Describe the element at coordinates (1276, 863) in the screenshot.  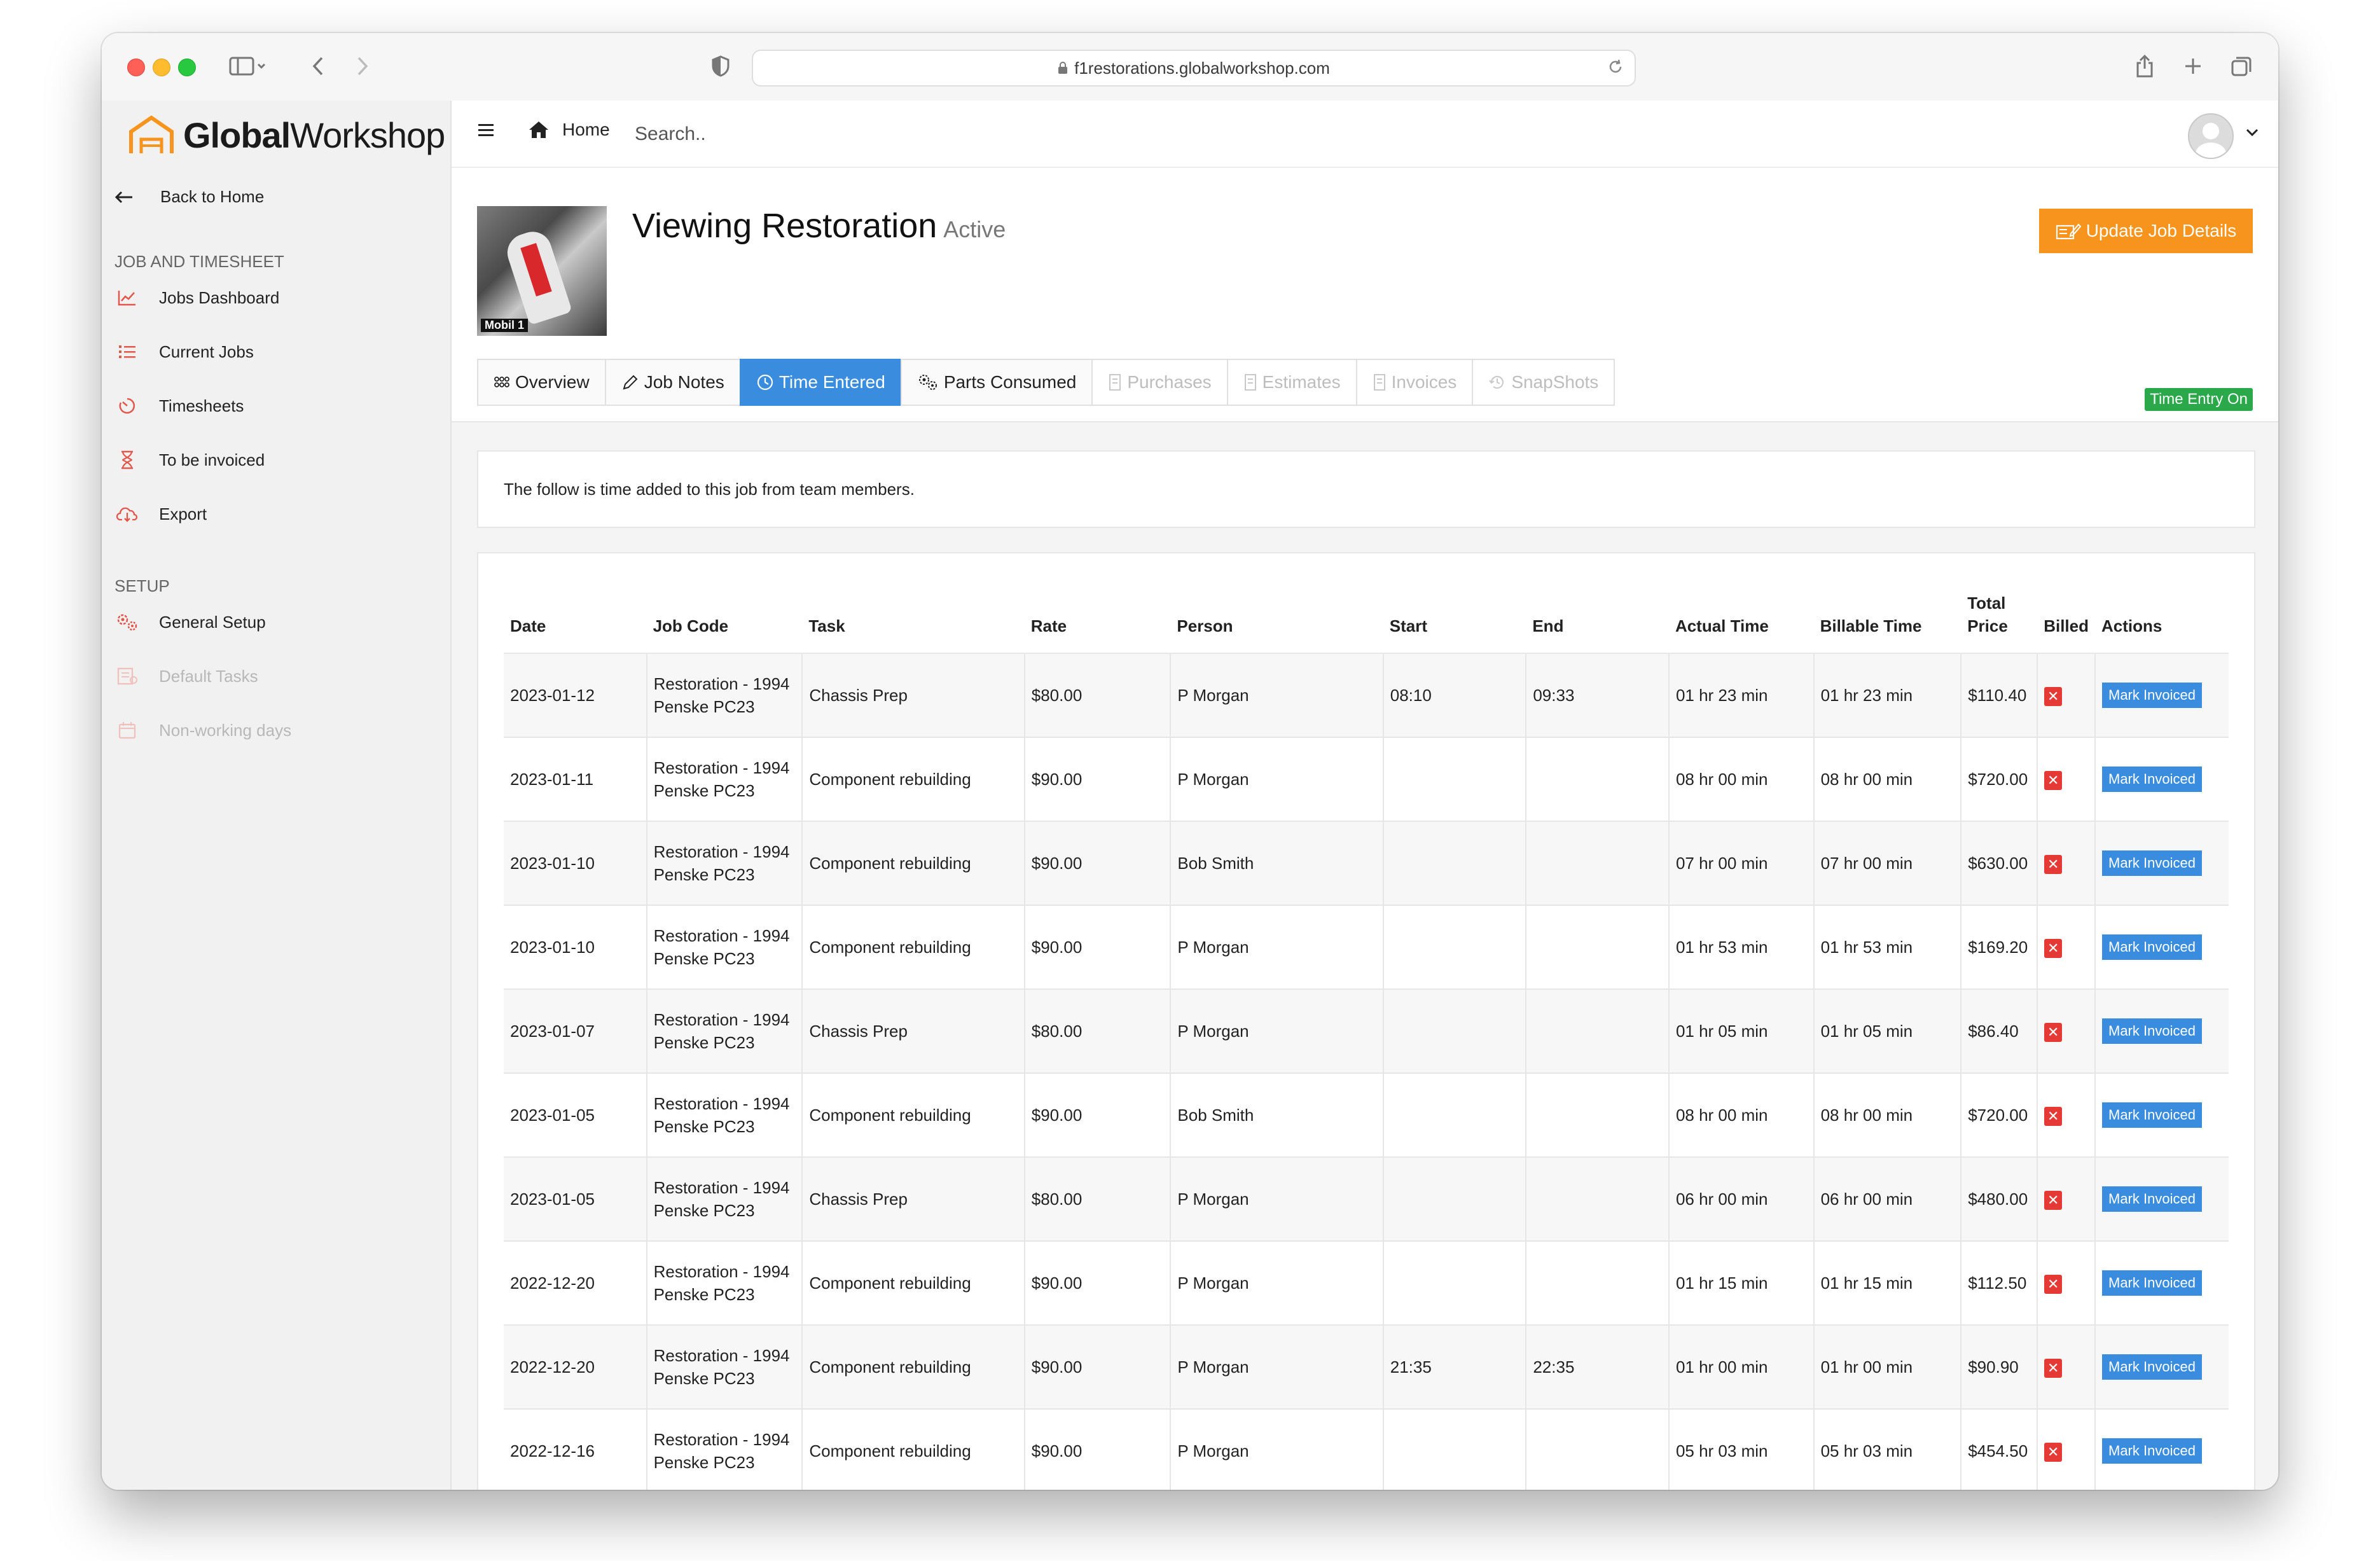
I see `person-cell: Bob Smith` at that location.